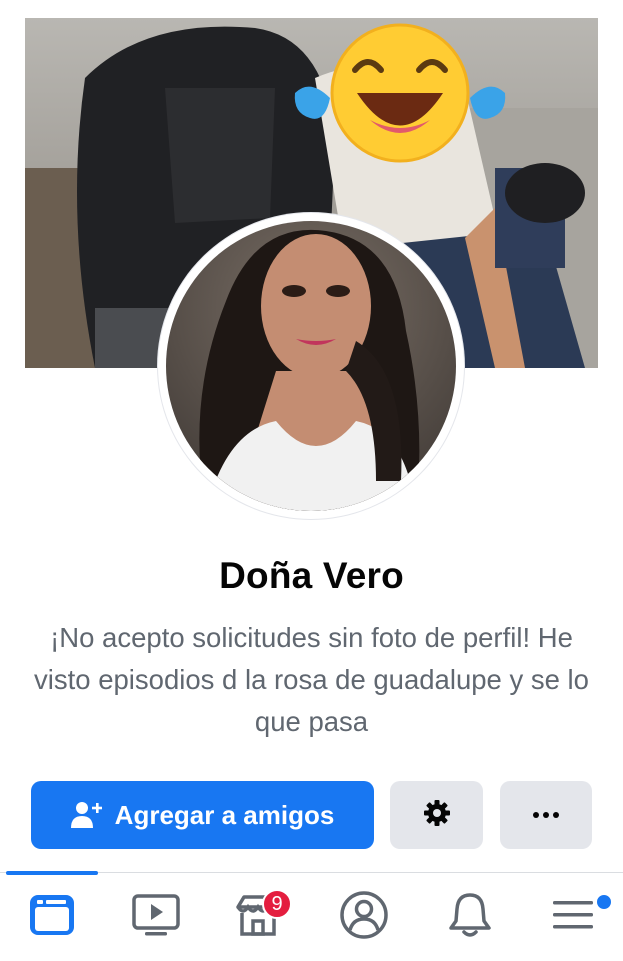 This screenshot has width=623, height=961. Describe the element at coordinates (224, 814) in the screenshot. I see `add-friend-label: Agregar a amigos` at that location.